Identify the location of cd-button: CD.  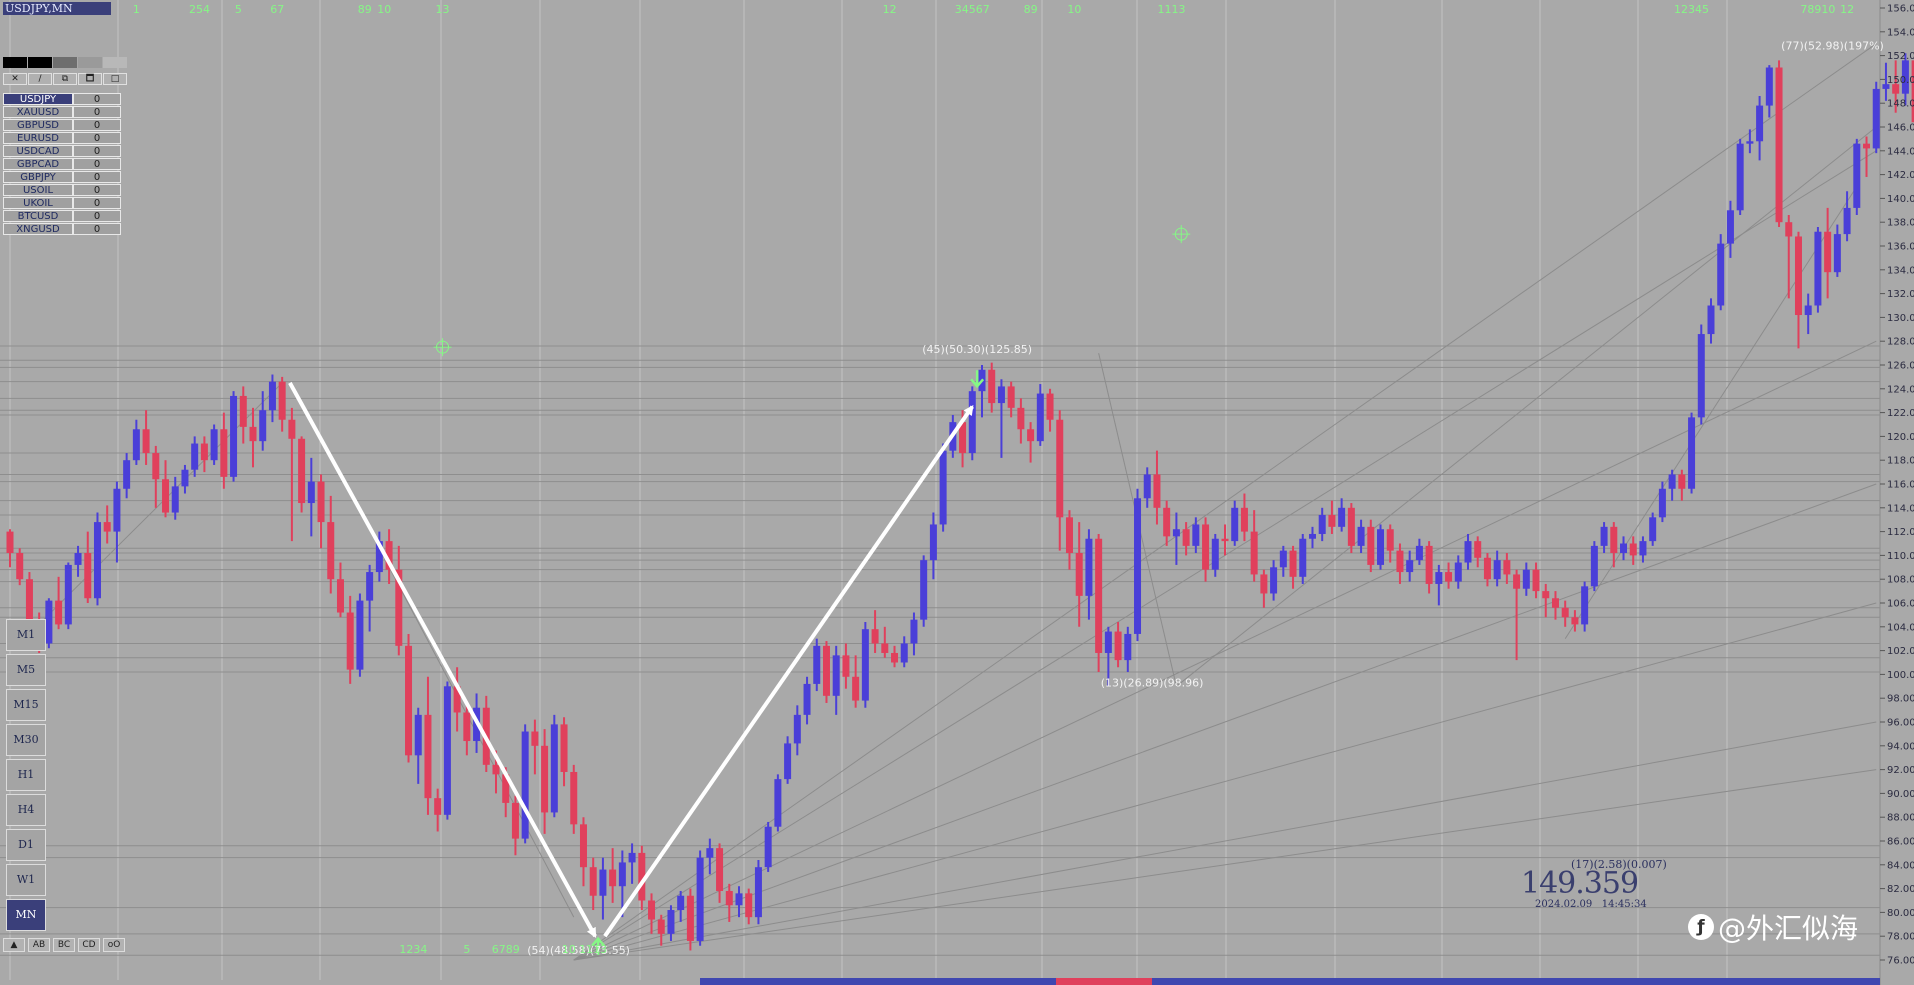
(89, 945).